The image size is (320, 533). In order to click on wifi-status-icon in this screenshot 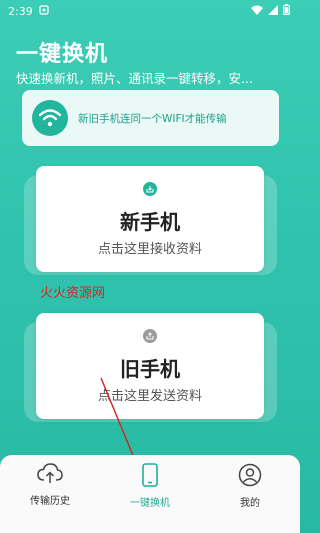, I will do `click(257, 11)`.